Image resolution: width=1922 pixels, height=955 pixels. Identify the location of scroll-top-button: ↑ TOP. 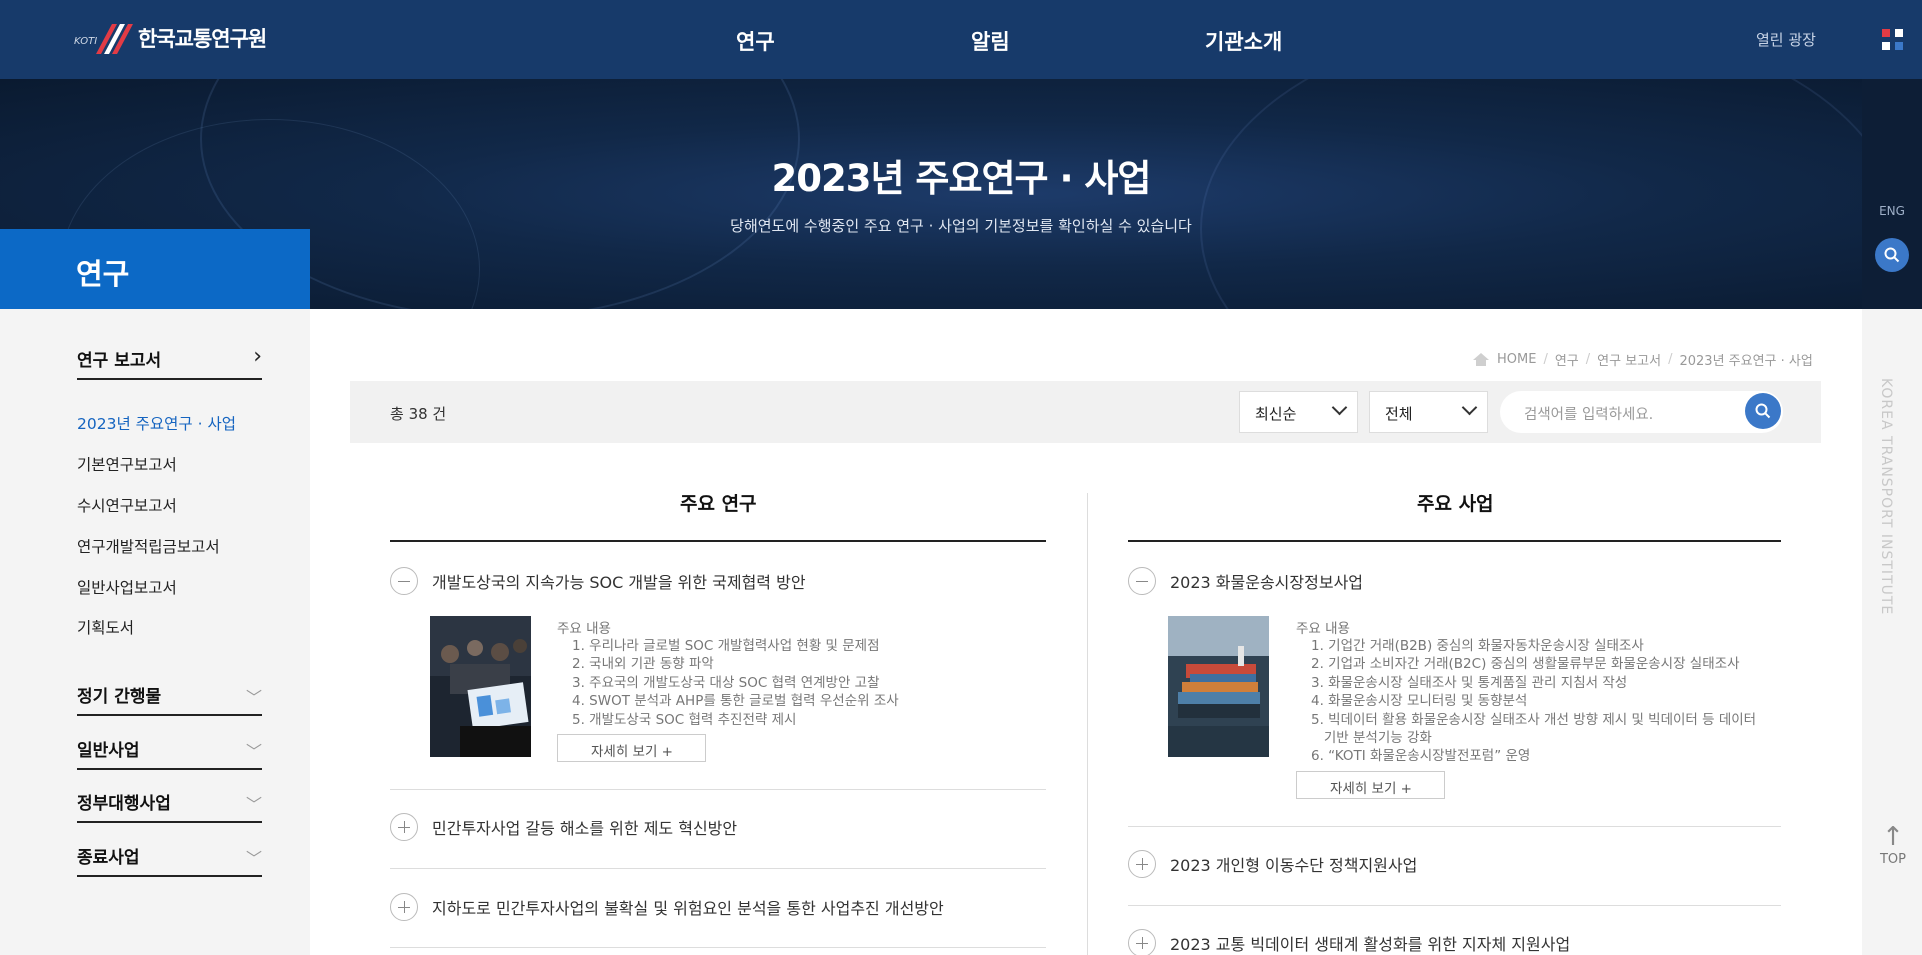
(1893, 844).